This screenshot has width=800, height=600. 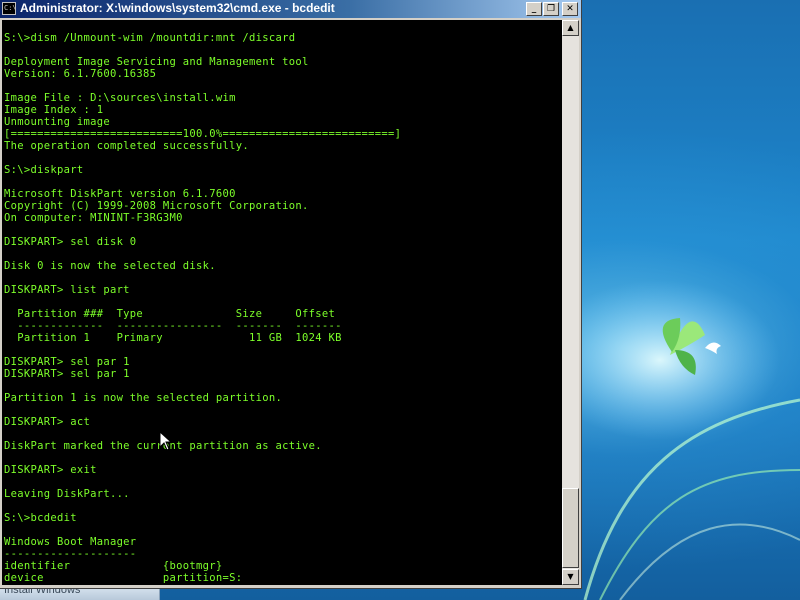 What do you see at coordinates (47, 422) in the screenshot?
I see `console-line: DISKPART> act` at bounding box center [47, 422].